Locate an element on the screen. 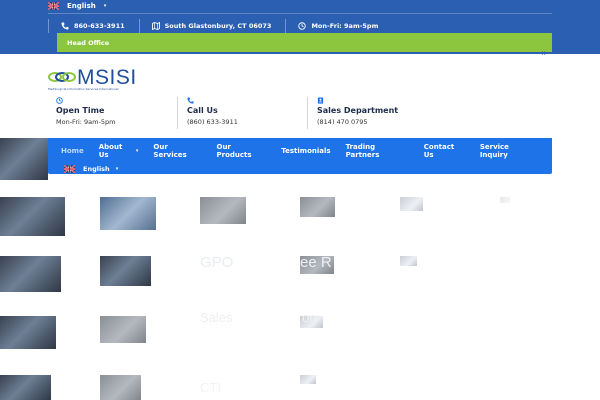  hero-heading-fragment: ee R is located at coordinates (316, 262).